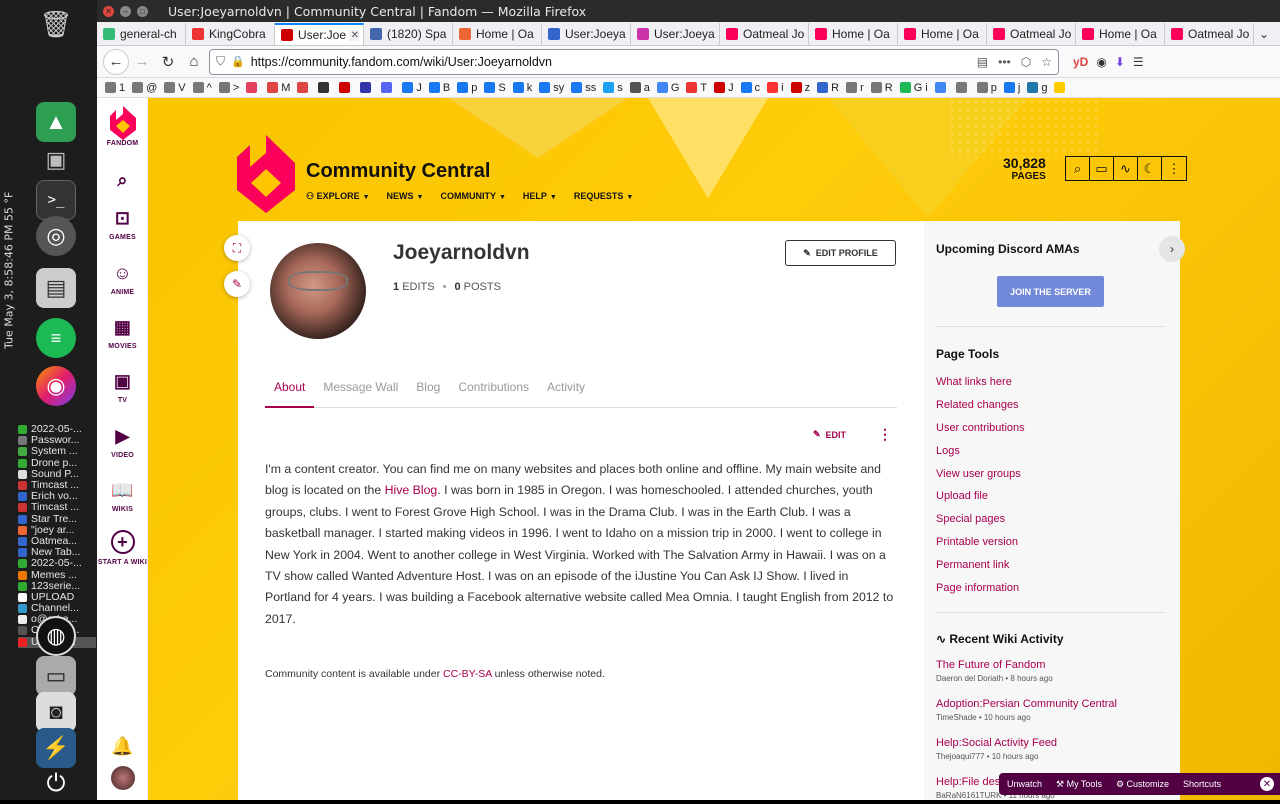 This screenshot has height=804, width=1280. Describe the element at coordinates (57, 597) in the screenshot. I see `taskbar-item: UPLOAD` at that location.